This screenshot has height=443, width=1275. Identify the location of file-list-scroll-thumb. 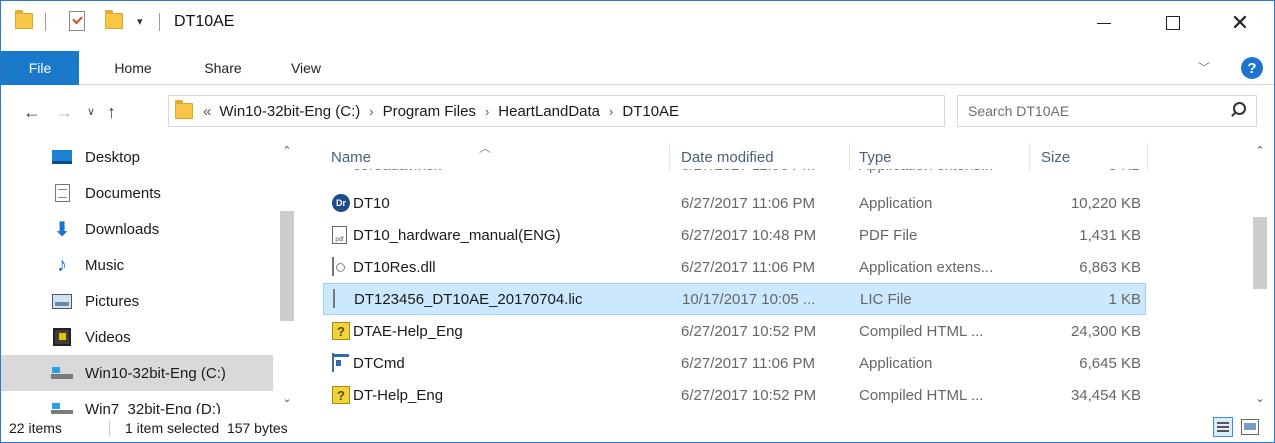
(1260, 253).